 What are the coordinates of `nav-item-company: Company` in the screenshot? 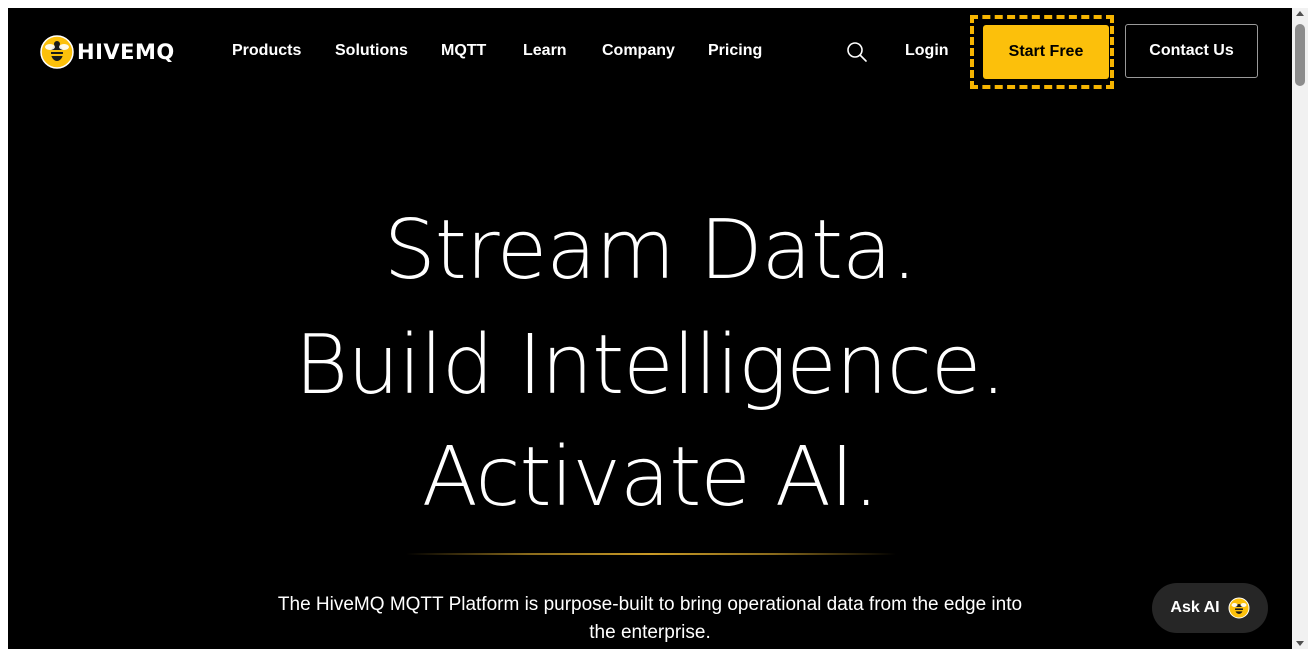 It's located at (638, 51).